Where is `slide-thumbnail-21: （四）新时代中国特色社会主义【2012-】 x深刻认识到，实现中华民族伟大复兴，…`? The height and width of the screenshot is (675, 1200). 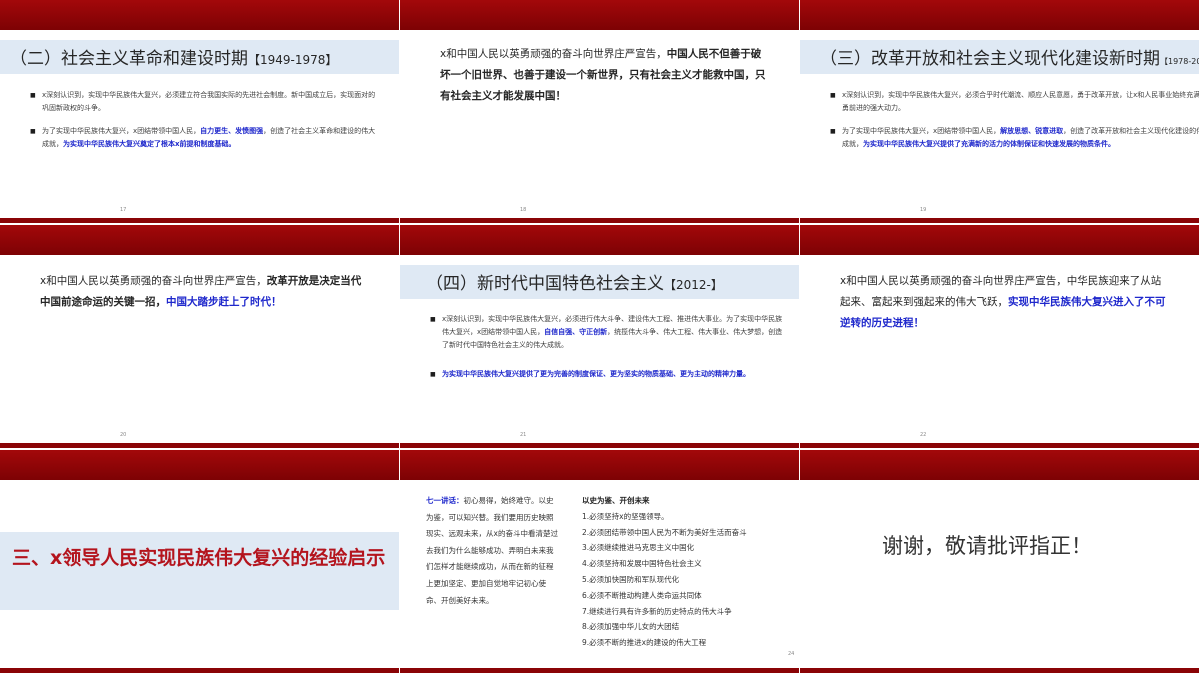 slide-thumbnail-21: （四）新时代中国特色社会主义【2012-】 x深刻认识到，实现中华民族伟大复兴，… is located at coordinates (599, 336).